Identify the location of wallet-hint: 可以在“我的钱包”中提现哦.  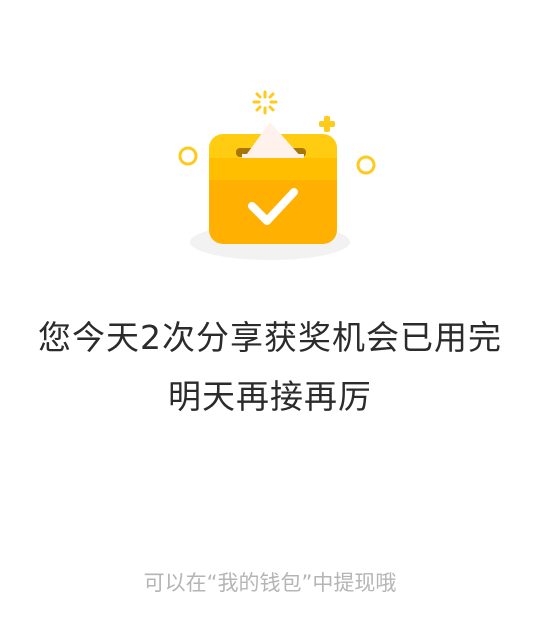
(270, 583).